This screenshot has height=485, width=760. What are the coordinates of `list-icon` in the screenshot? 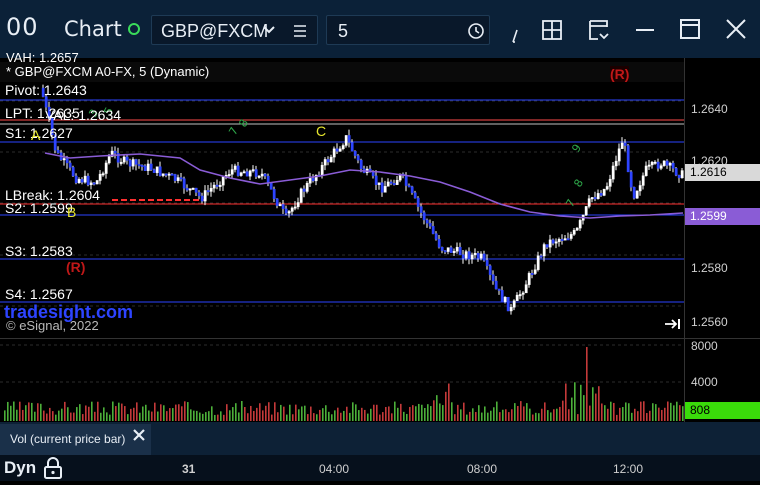 It's located at (300, 35).